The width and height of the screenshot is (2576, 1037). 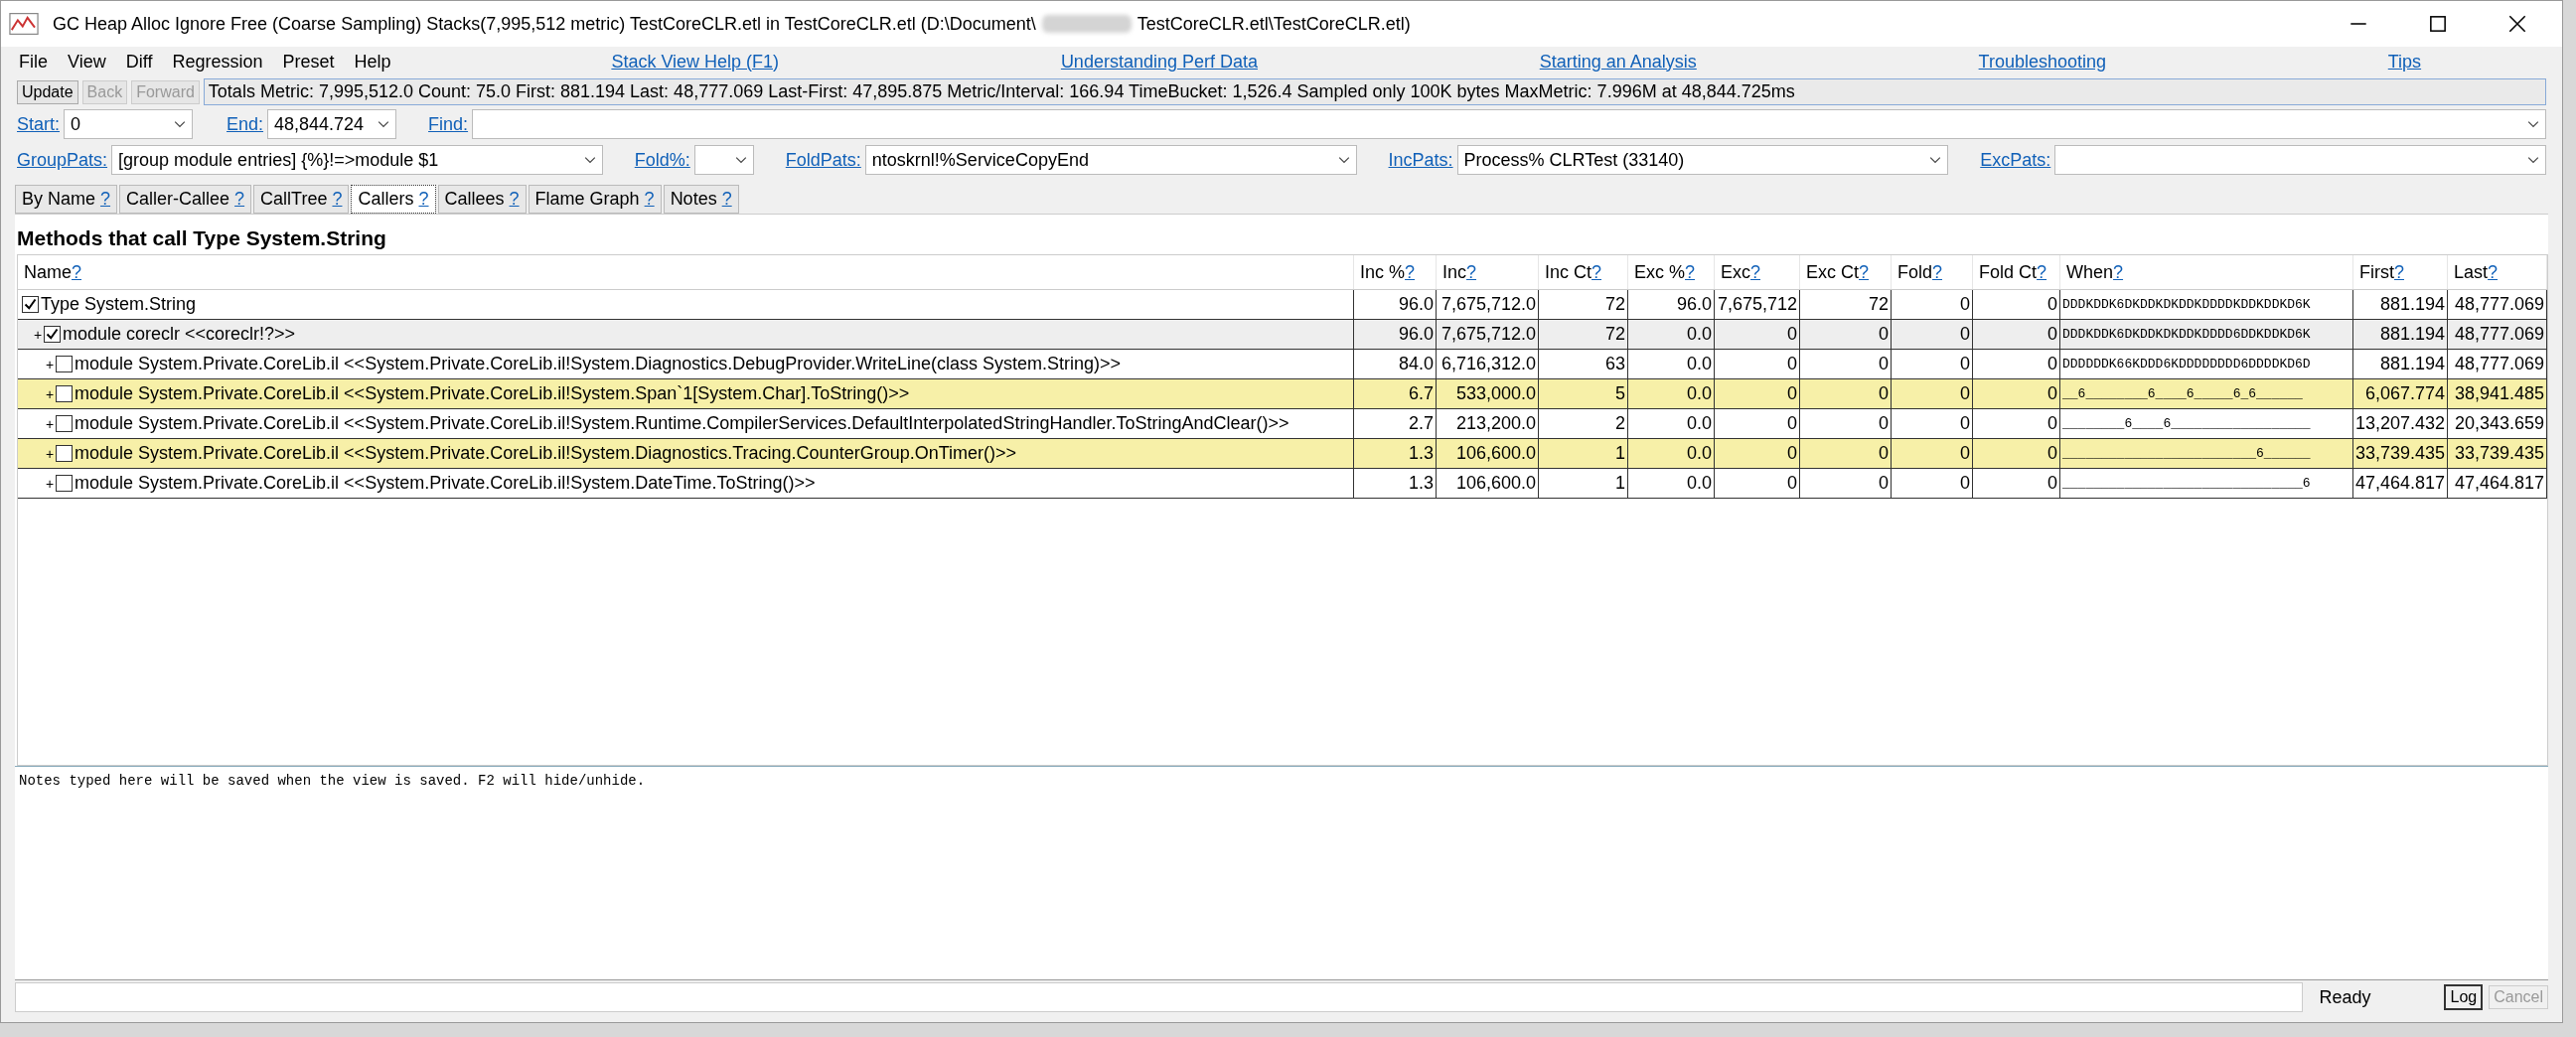 I want to click on menu-item: Regression, so click(x=217, y=62).